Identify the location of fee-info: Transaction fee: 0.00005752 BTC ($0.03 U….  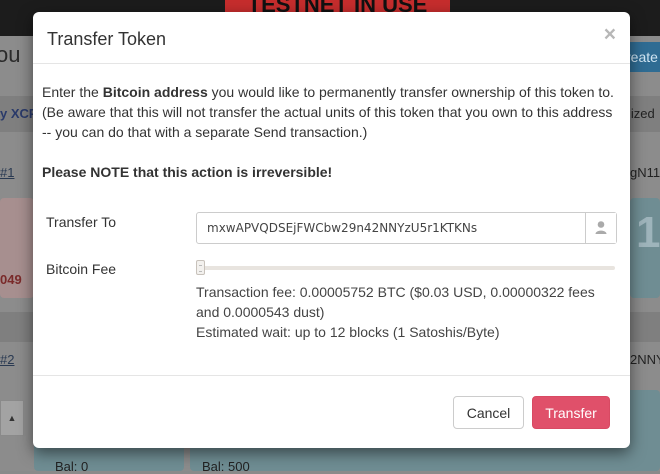
(406, 312).